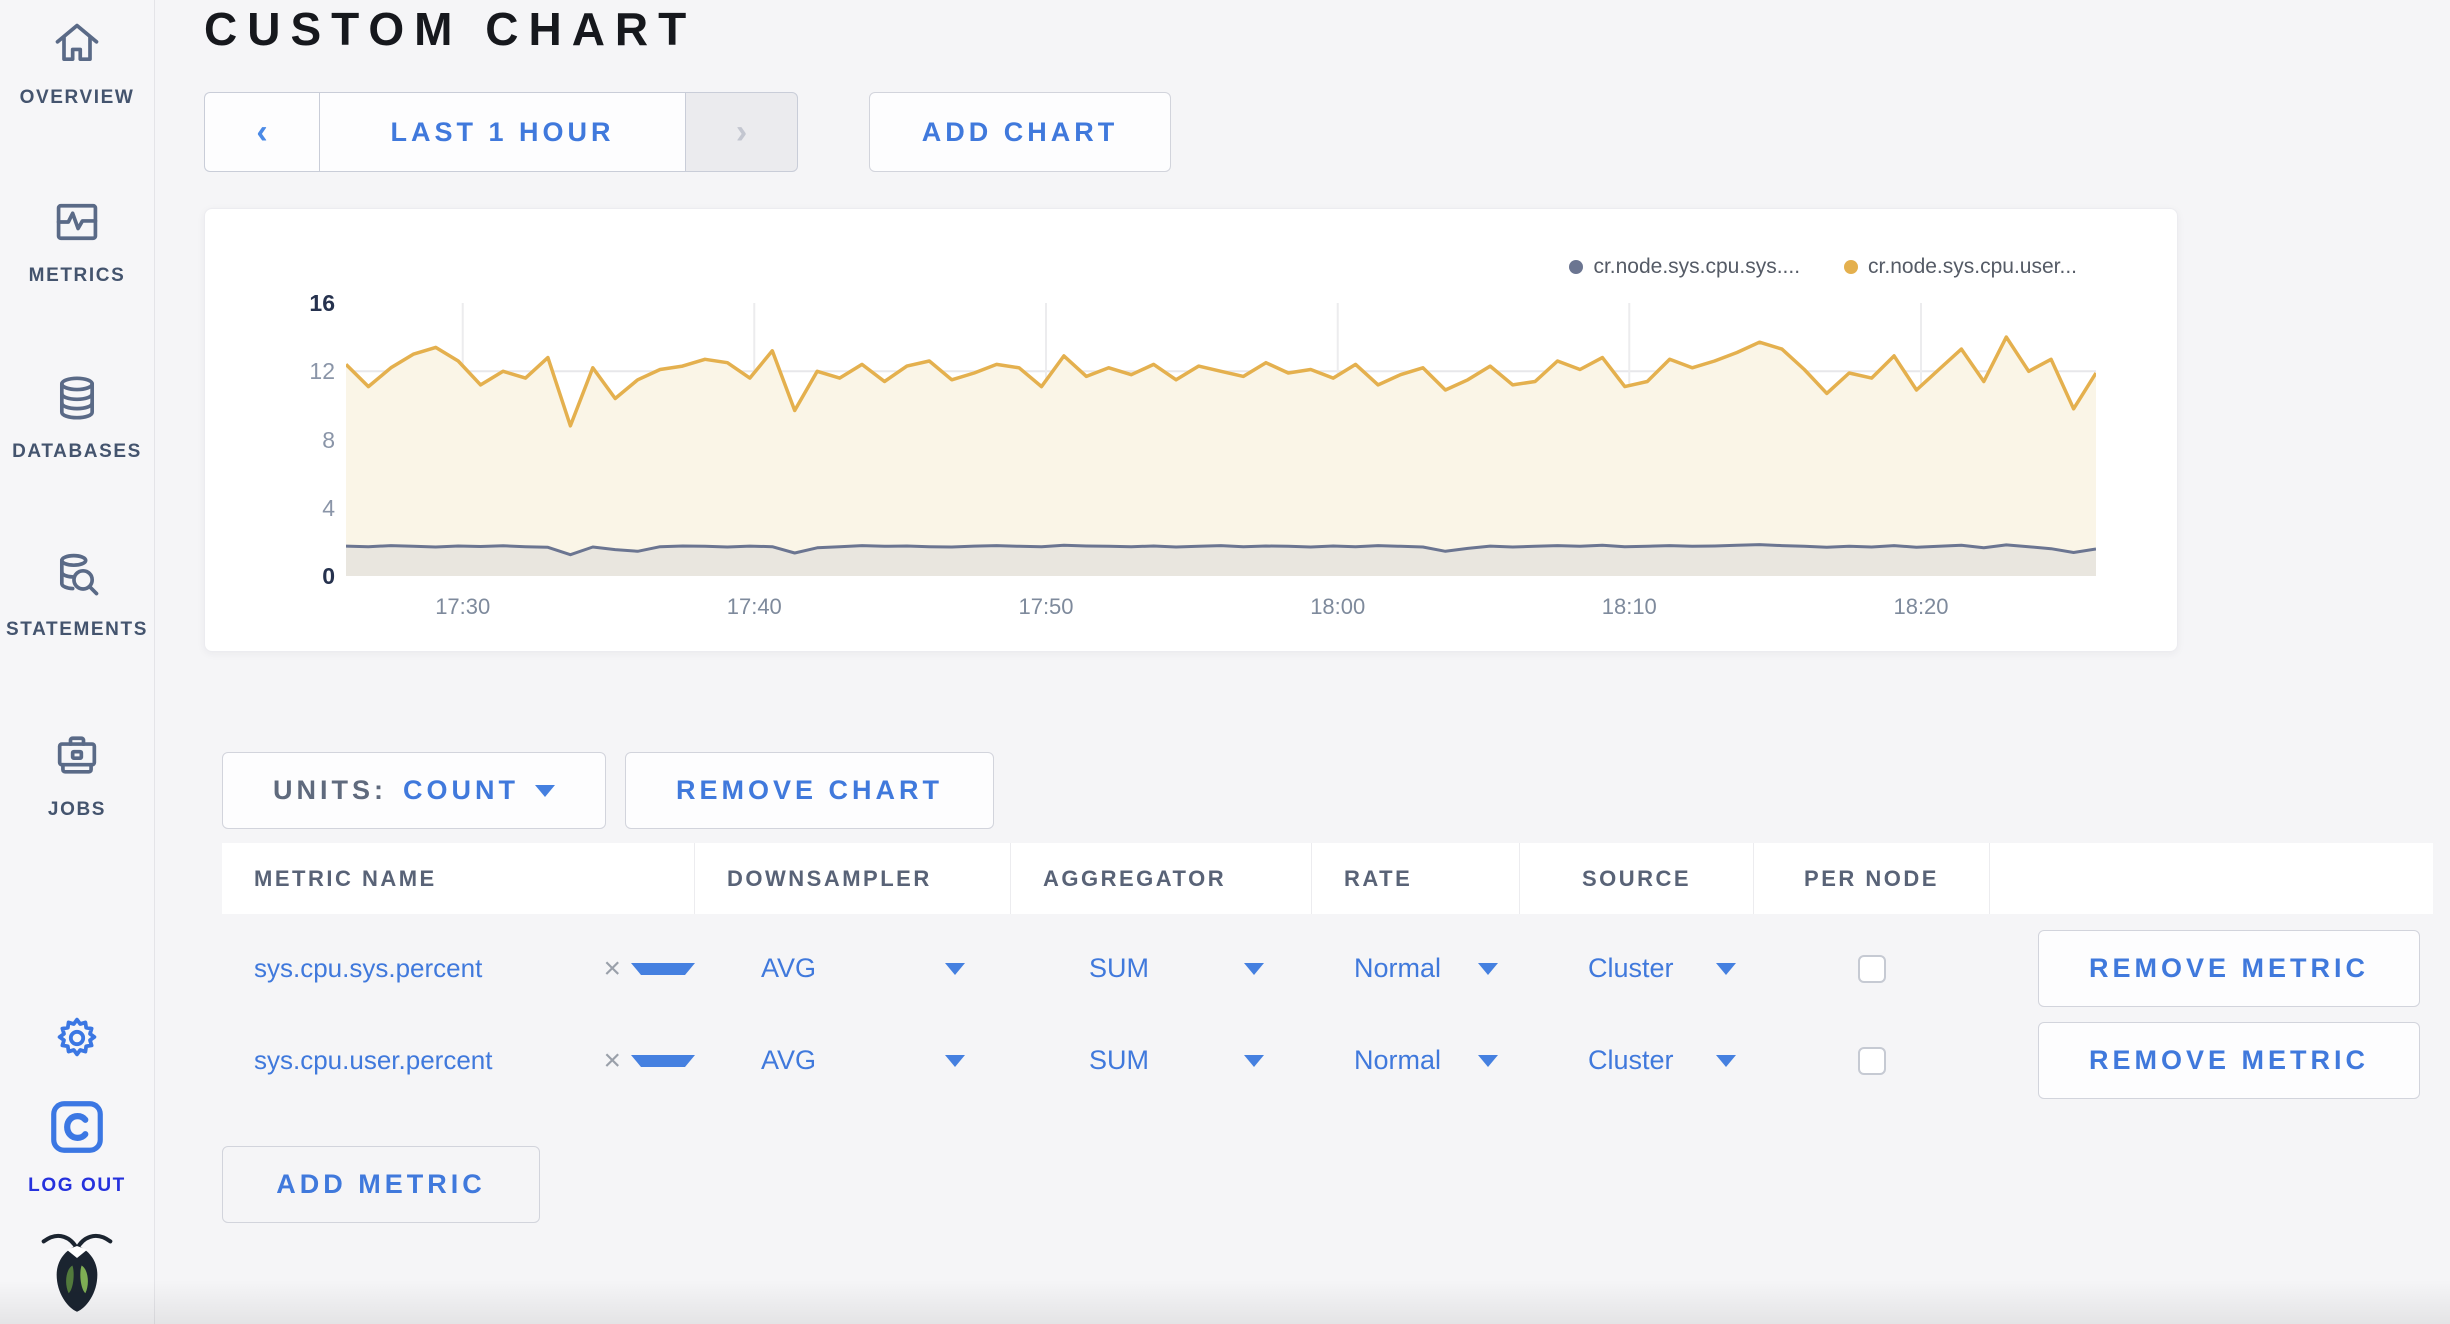 This screenshot has width=2450, height=1324. Describe the element at coordinates (450, 29) in the screenshot. I see `page-title: CUSTOM CHART` at that location.